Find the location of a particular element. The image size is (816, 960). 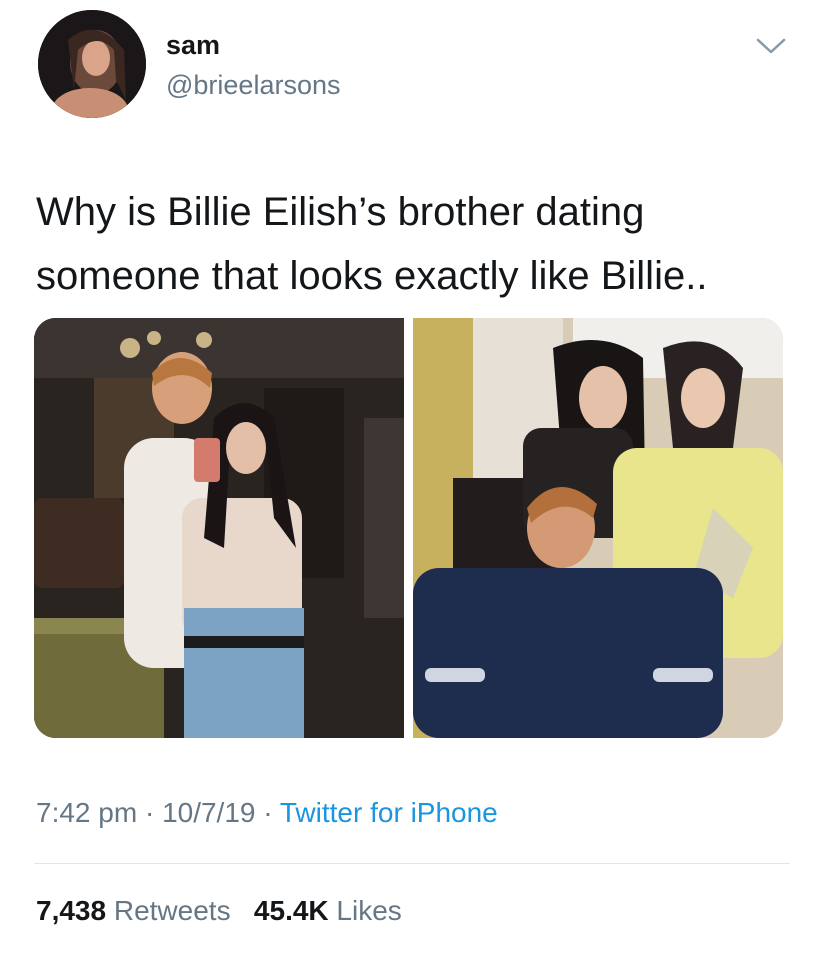

retweets-count: 7,438 is located at coordinates (71, 910).